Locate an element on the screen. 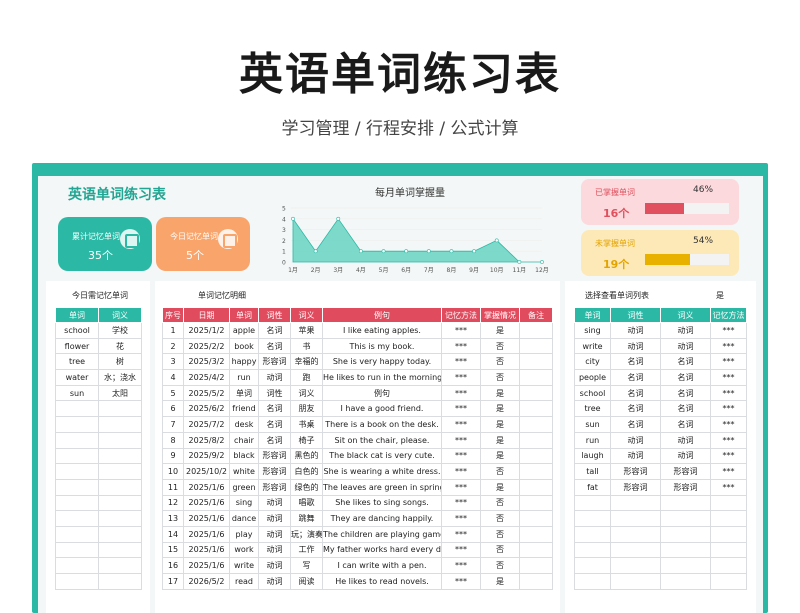 Image resolution: width=800 pixels, height=613 pixels. table-cell: sun is located at coordinates (592, 424).